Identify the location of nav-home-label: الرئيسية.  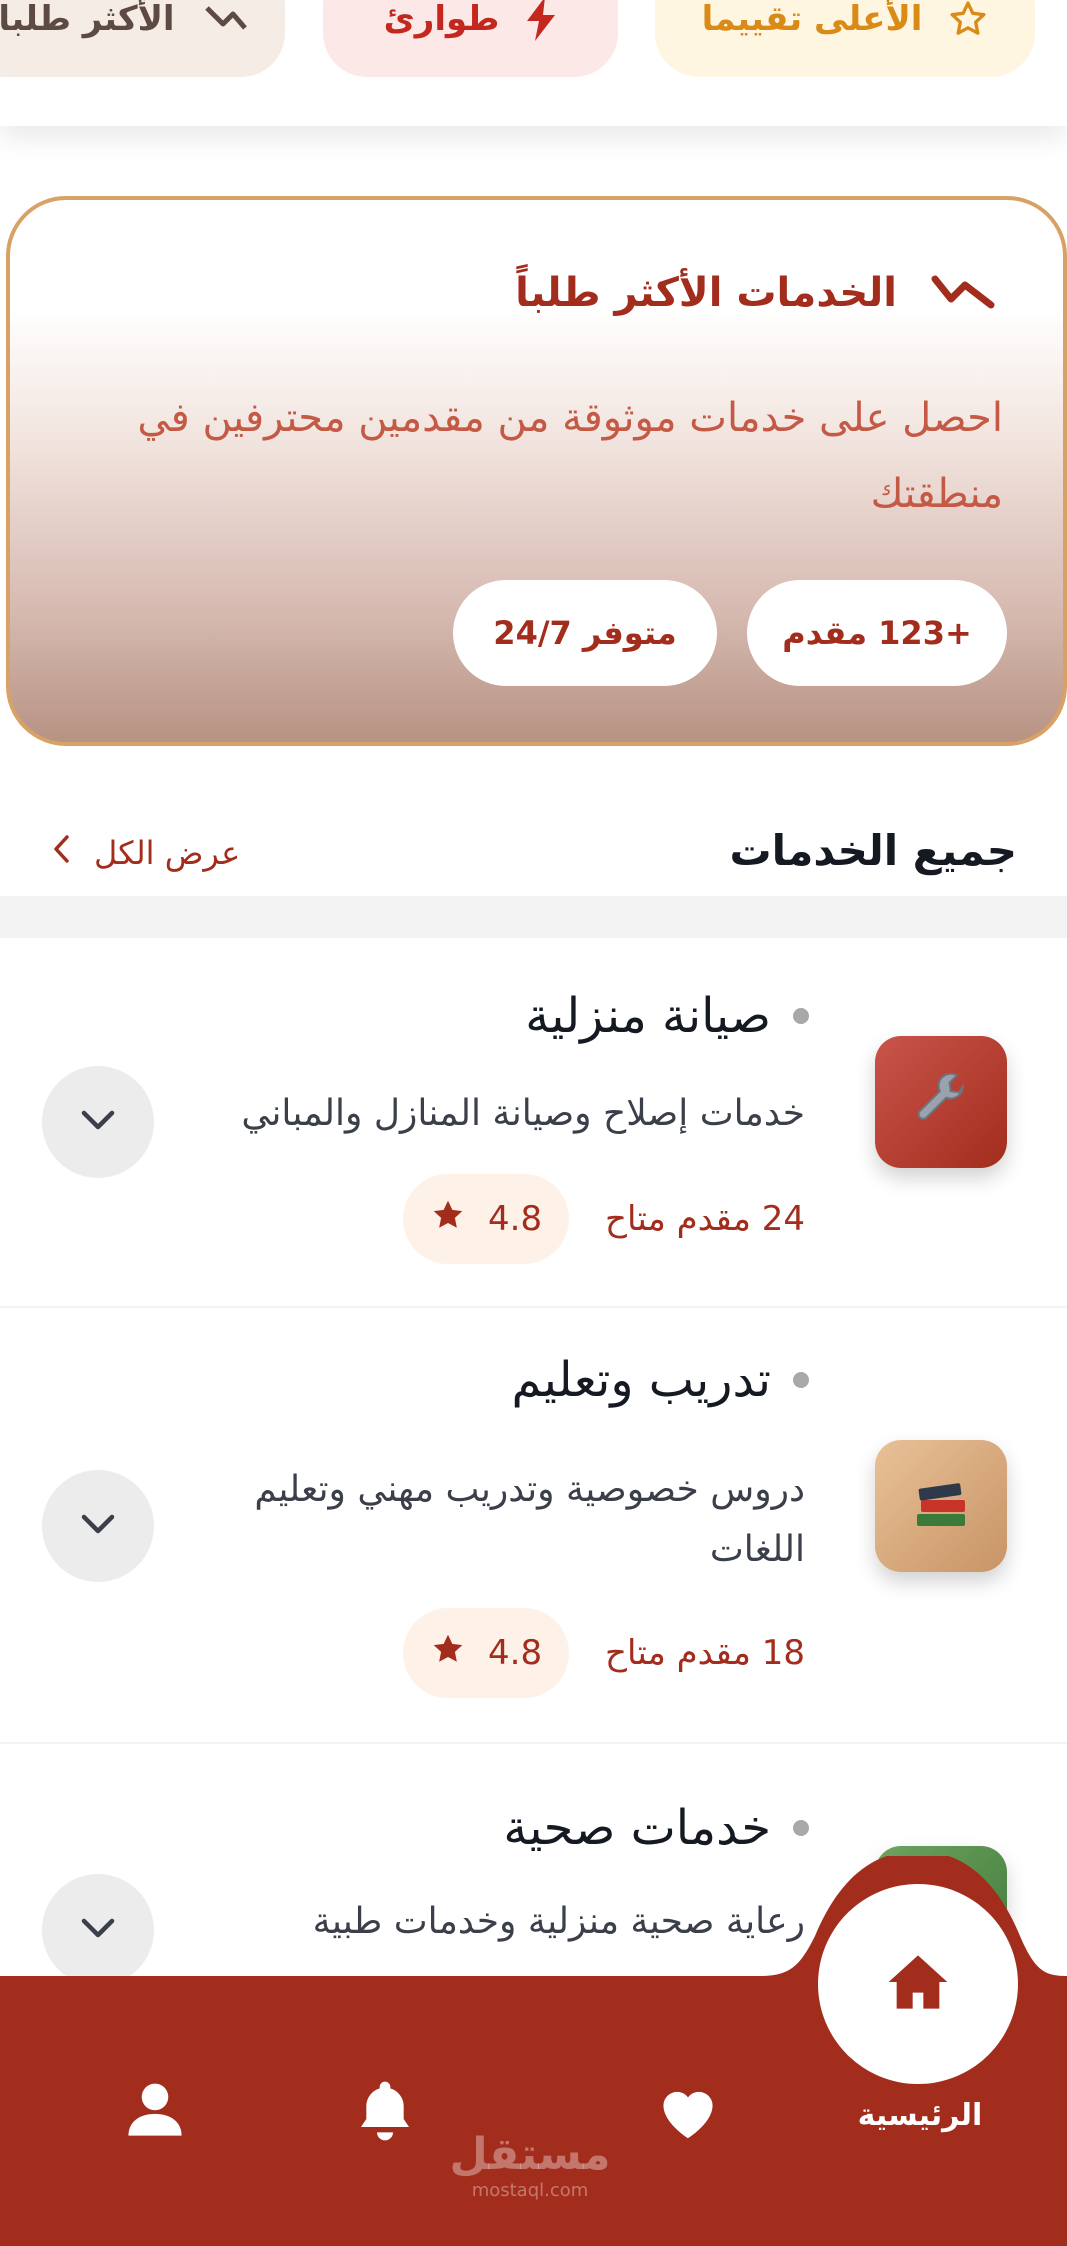
(920, 2115).